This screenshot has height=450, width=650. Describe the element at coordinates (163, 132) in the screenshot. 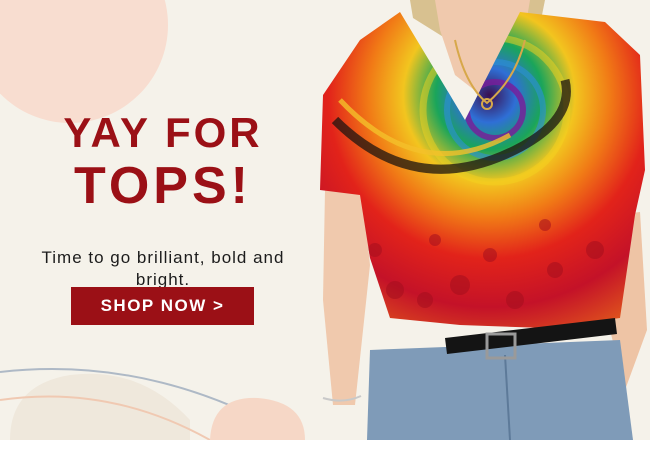

I see `headline-line-1: YAY FOR` at that location.